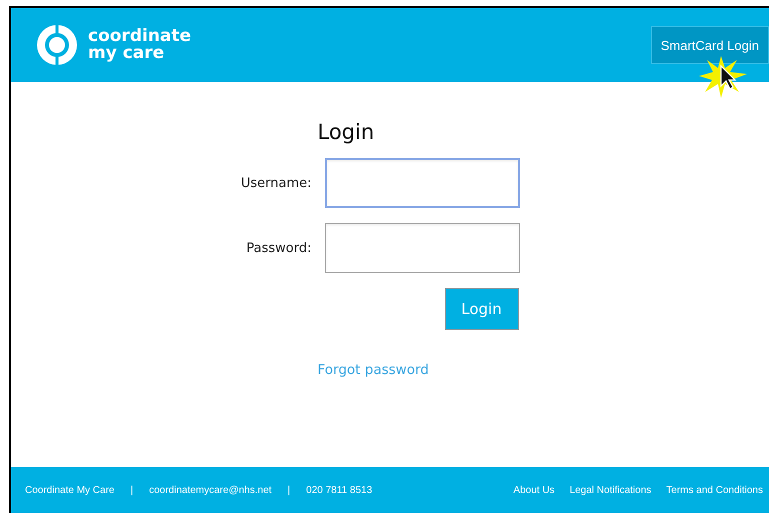 This screenshot has height=515, width=769. What do you see at coordinates (339, 490) in the screenshot?
I see `footer-text: 020 7811 8513` at bounding box center [339, 490].